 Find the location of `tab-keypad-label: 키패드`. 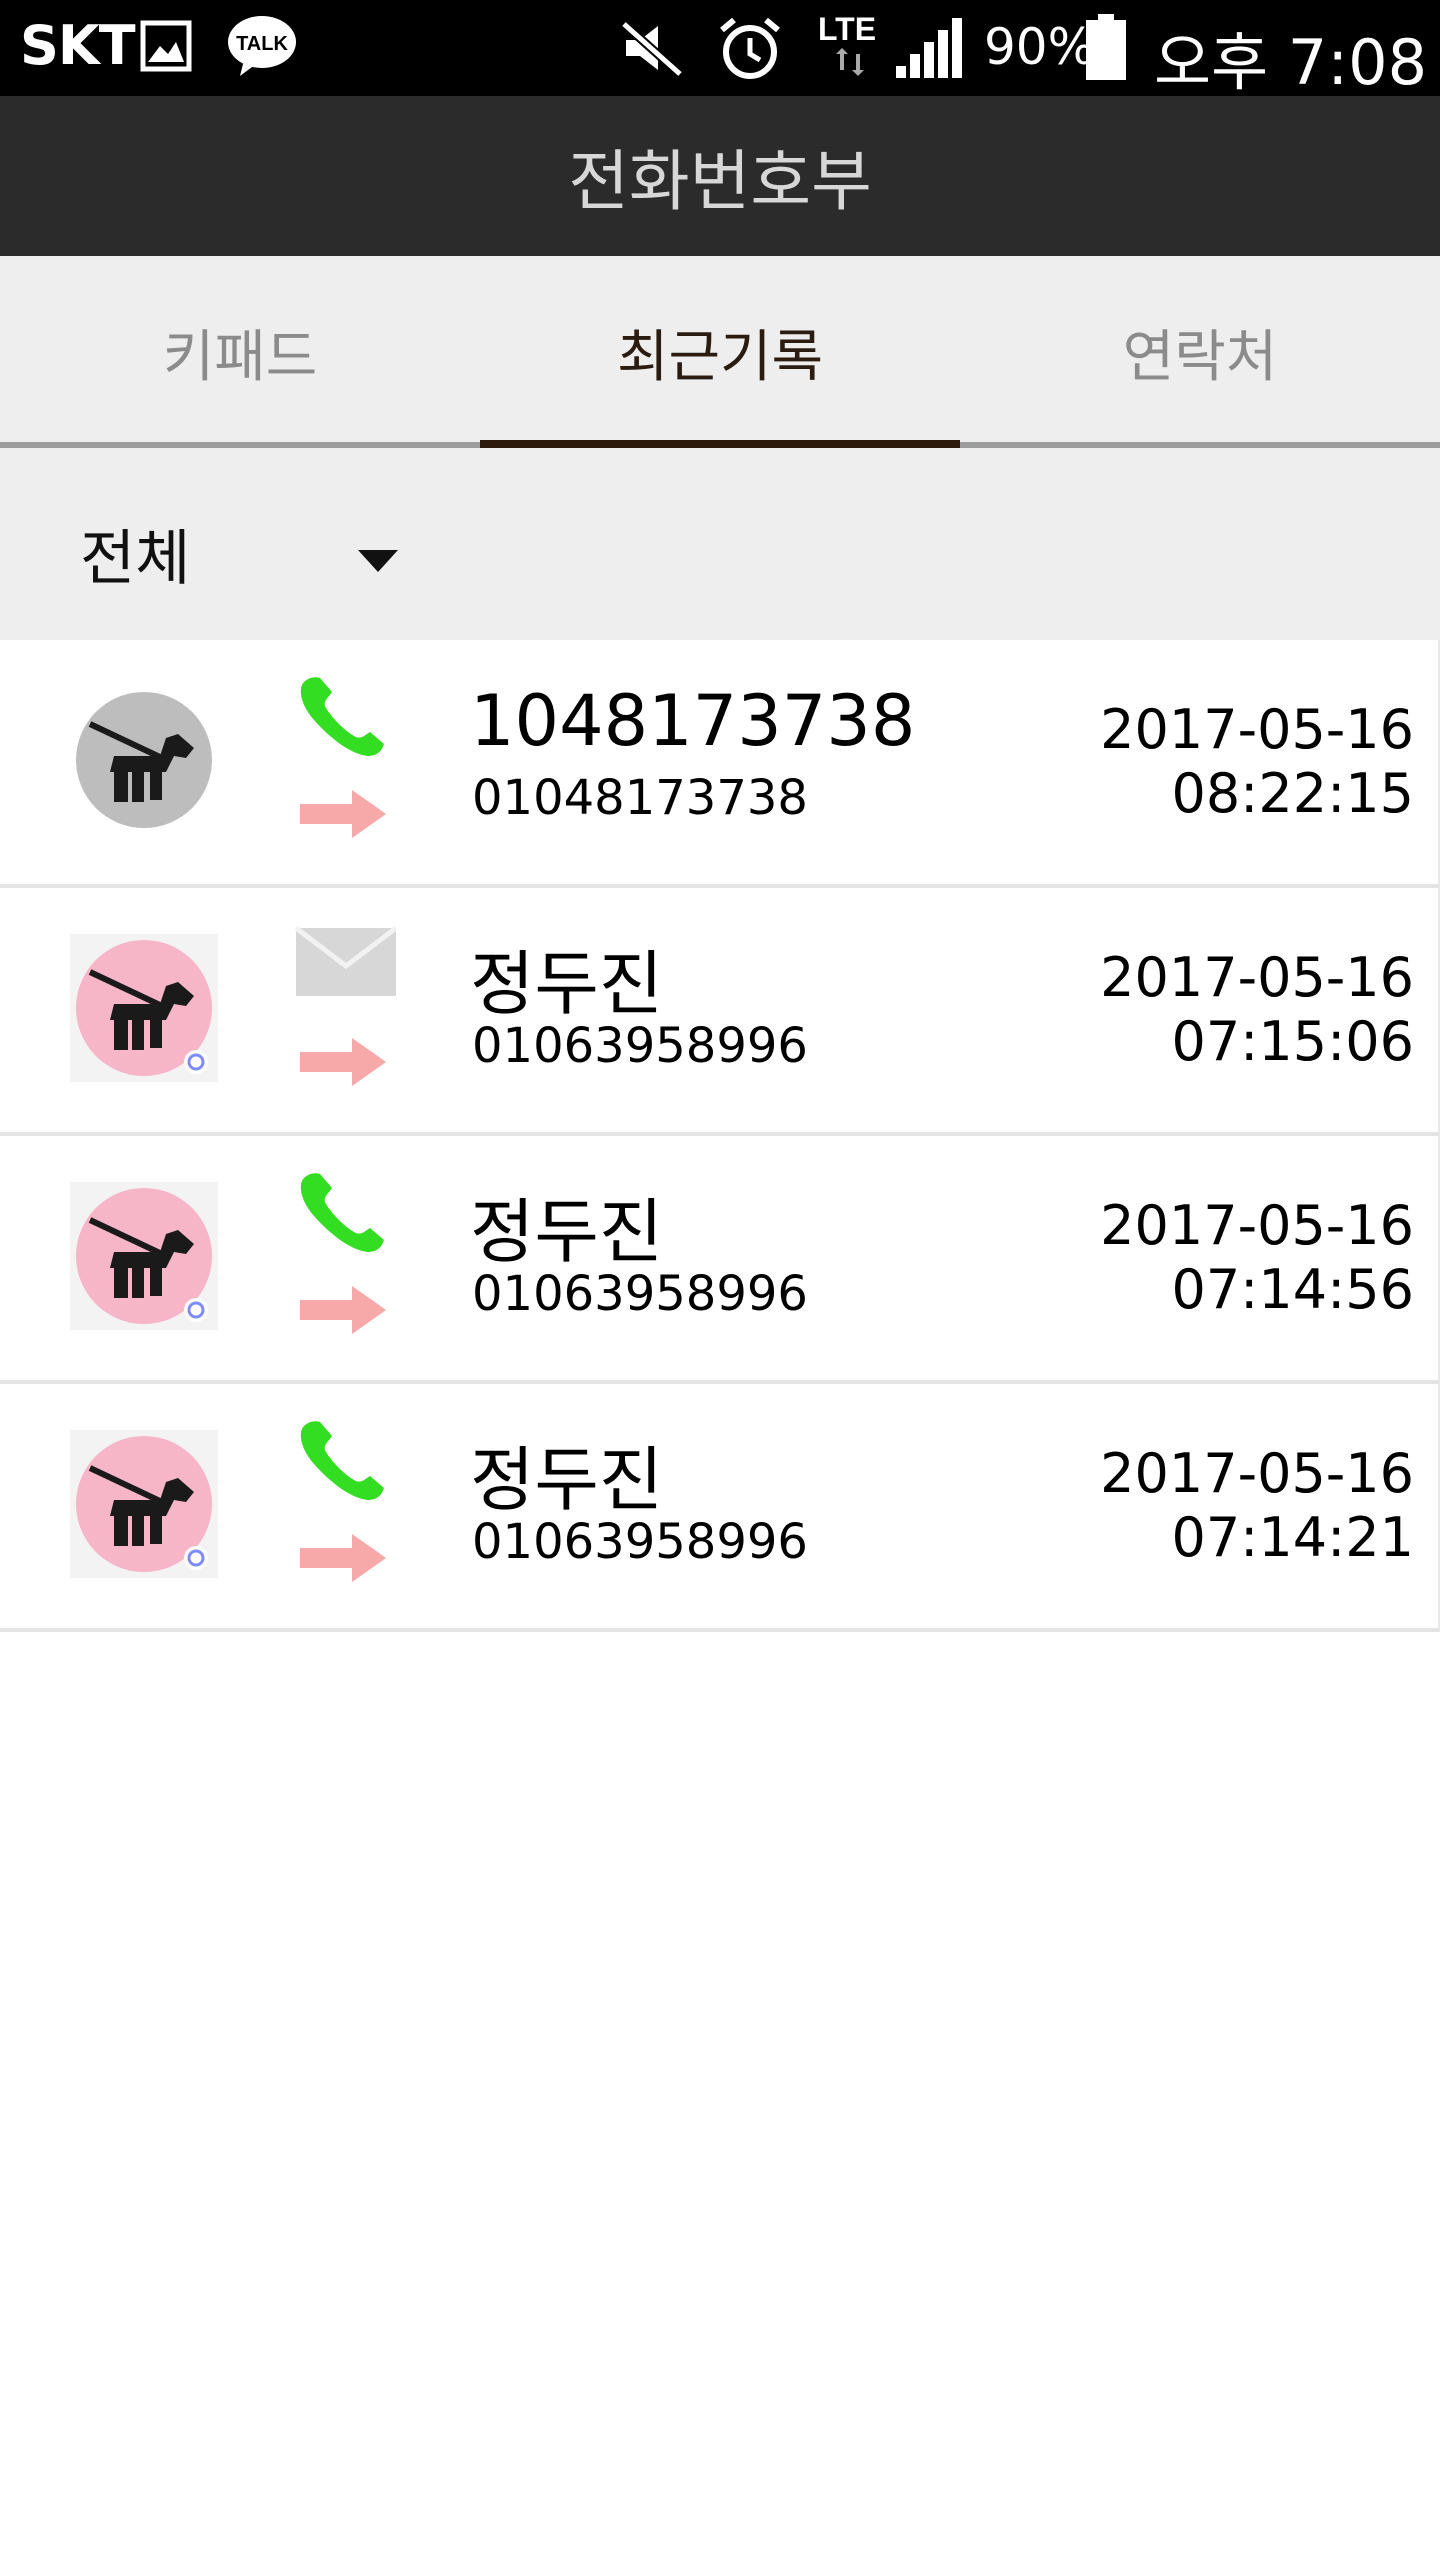

tab-keypad-label: 키패드 is located at coordinates (240, 357).